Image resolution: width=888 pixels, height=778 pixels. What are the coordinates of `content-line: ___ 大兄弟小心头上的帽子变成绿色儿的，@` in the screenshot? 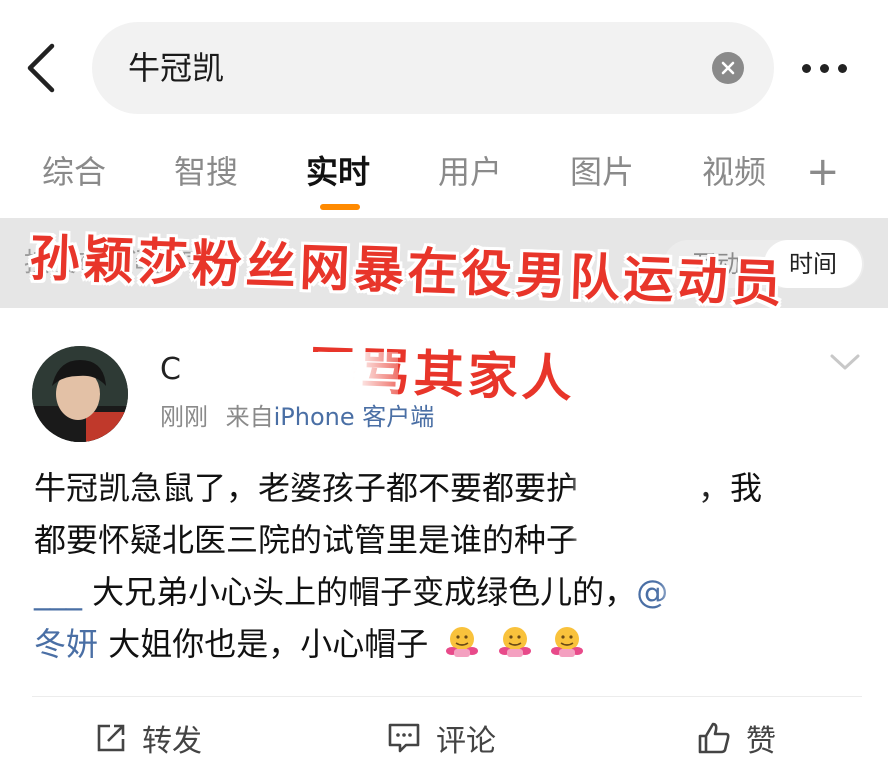 It's located at (444, 592).